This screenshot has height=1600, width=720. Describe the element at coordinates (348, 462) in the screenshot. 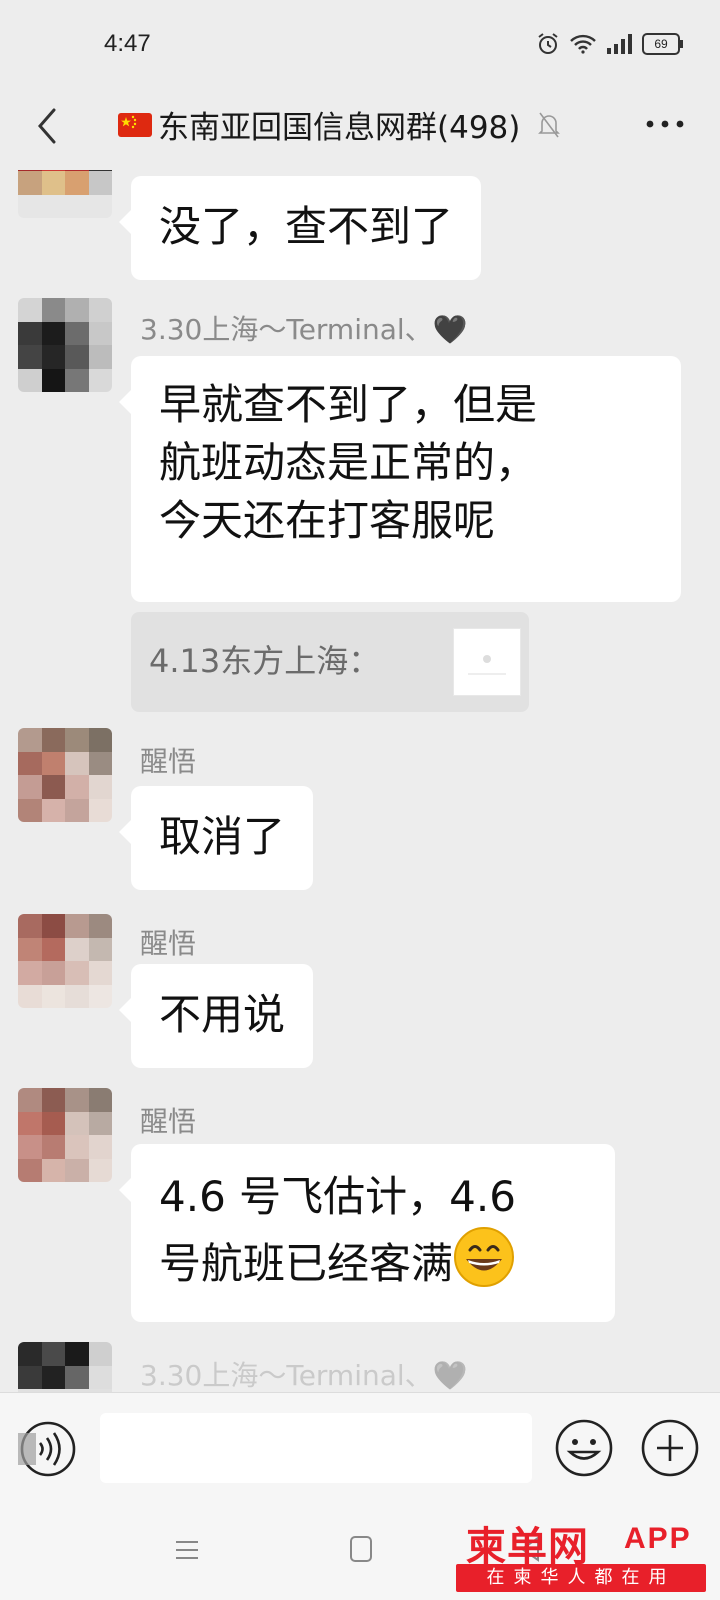

I see `message-line: 航班动态是正常的，` at that location.